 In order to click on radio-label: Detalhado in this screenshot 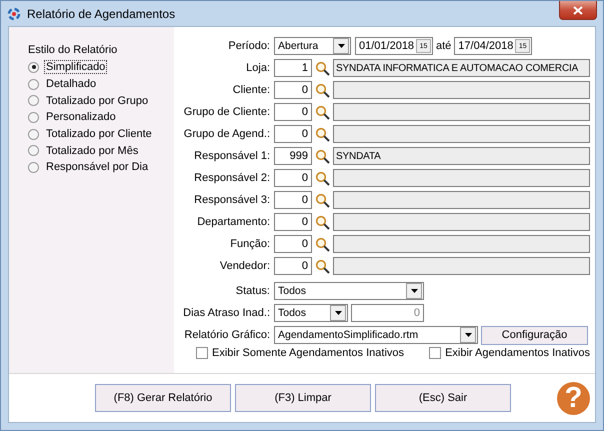, I will do `click(71, 84)`.